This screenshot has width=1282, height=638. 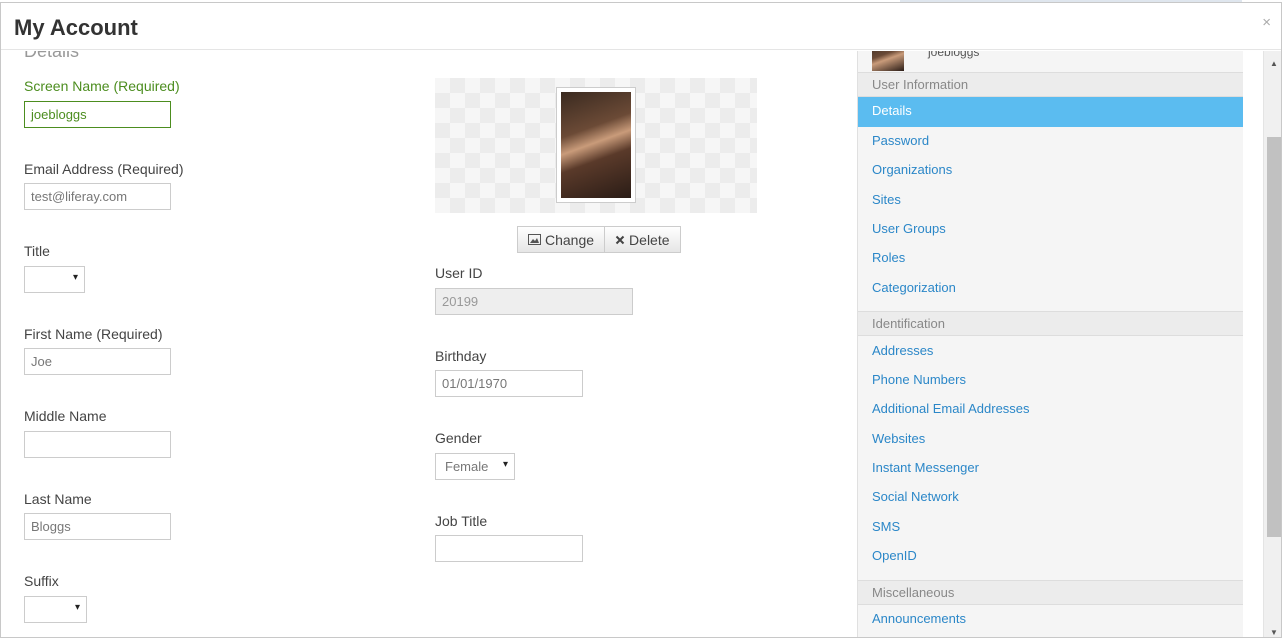 What do you see at coordinates (76, 27) in the screenshot?
I see `modal-title: My Account` at bounding box center [76, 27].